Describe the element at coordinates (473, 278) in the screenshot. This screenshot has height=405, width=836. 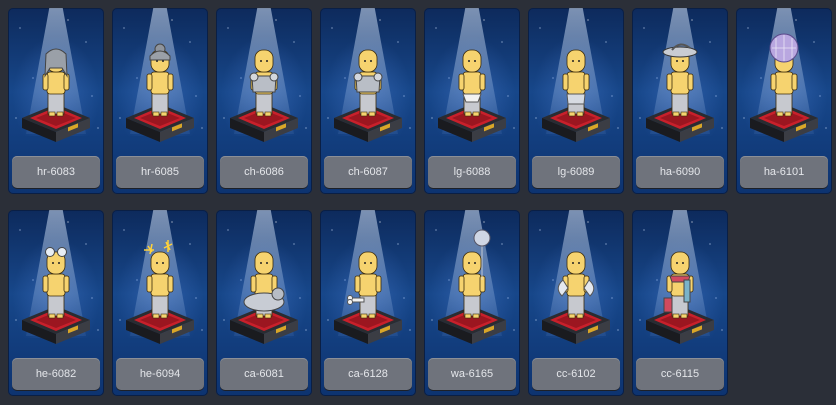
I see `disco-ball-balloon-icon` at that location.